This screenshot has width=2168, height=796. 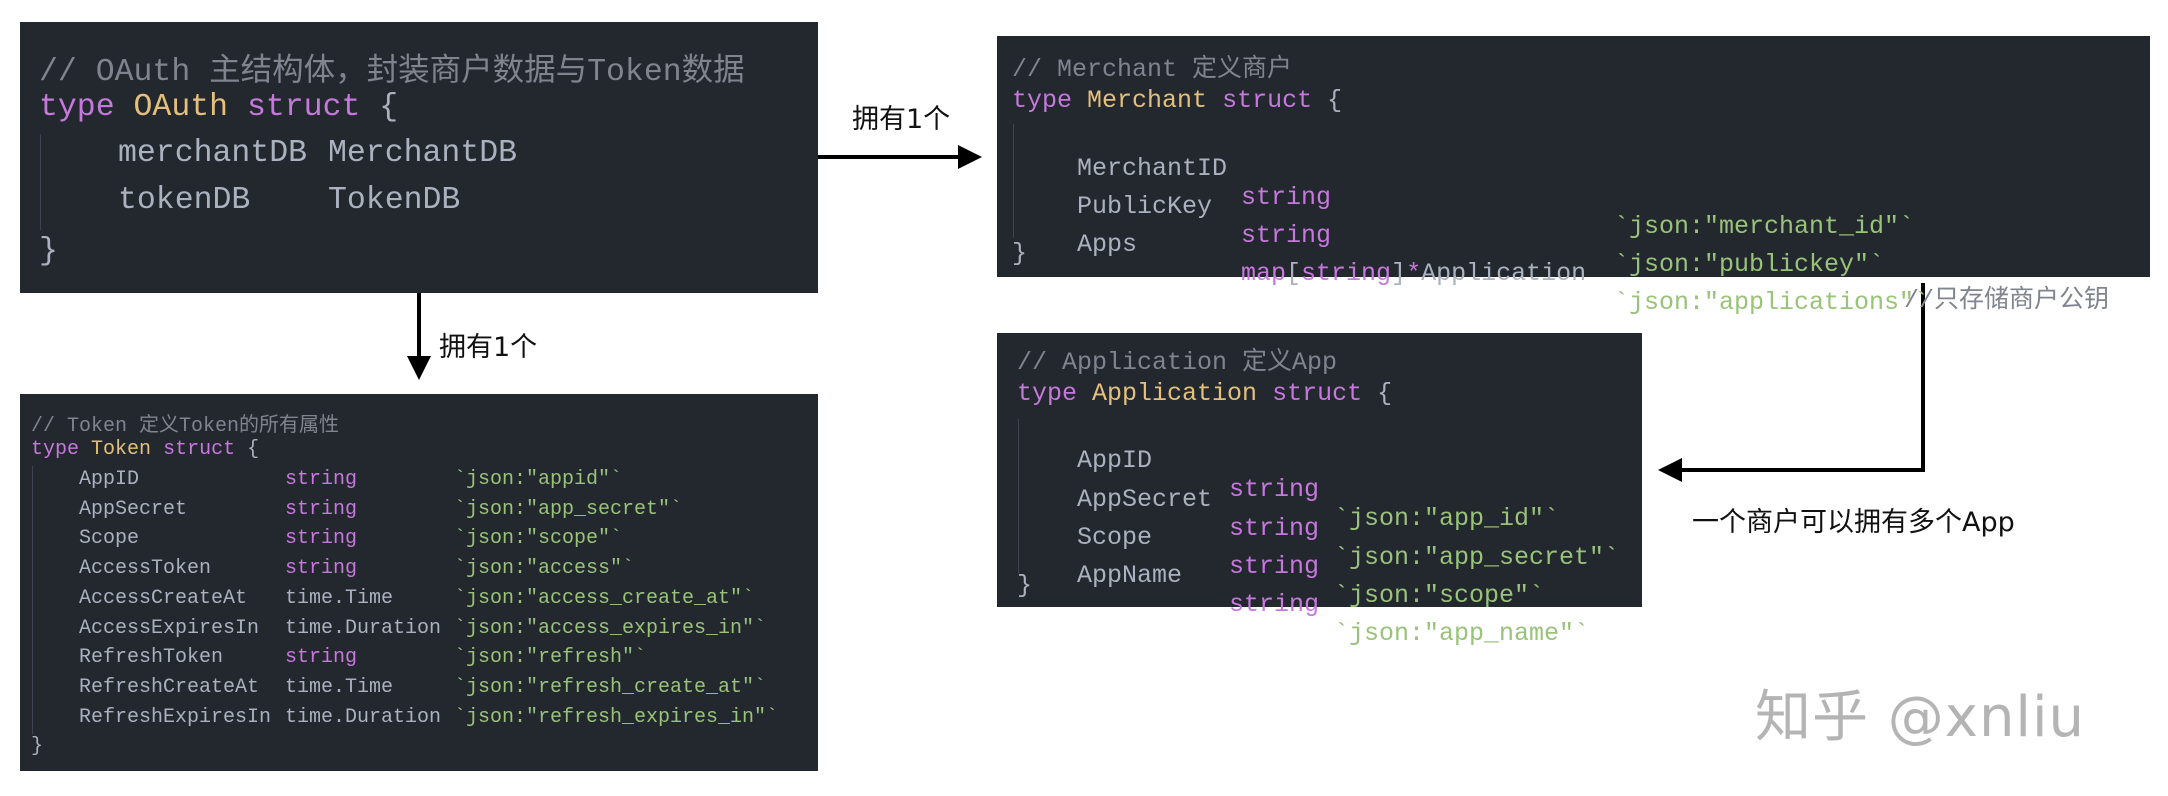 I want to click on field-name: Apps, so click(x=1107, y=244).